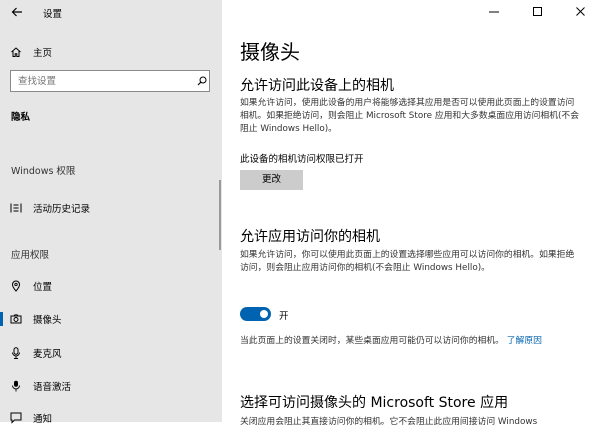 This screenshot has width=600, height=427. What do you see at coordinates (43, 171) in the screenshot?
I see `section-windows-permissions: Windows 权限` at bounding box center [43, 171].